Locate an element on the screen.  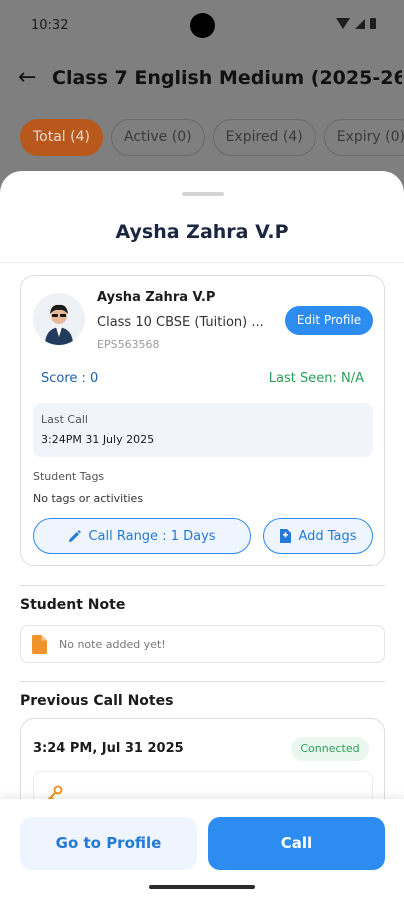
last-call-value: 3:24PM 31 July 2025 is located at coordinates (98, 439).